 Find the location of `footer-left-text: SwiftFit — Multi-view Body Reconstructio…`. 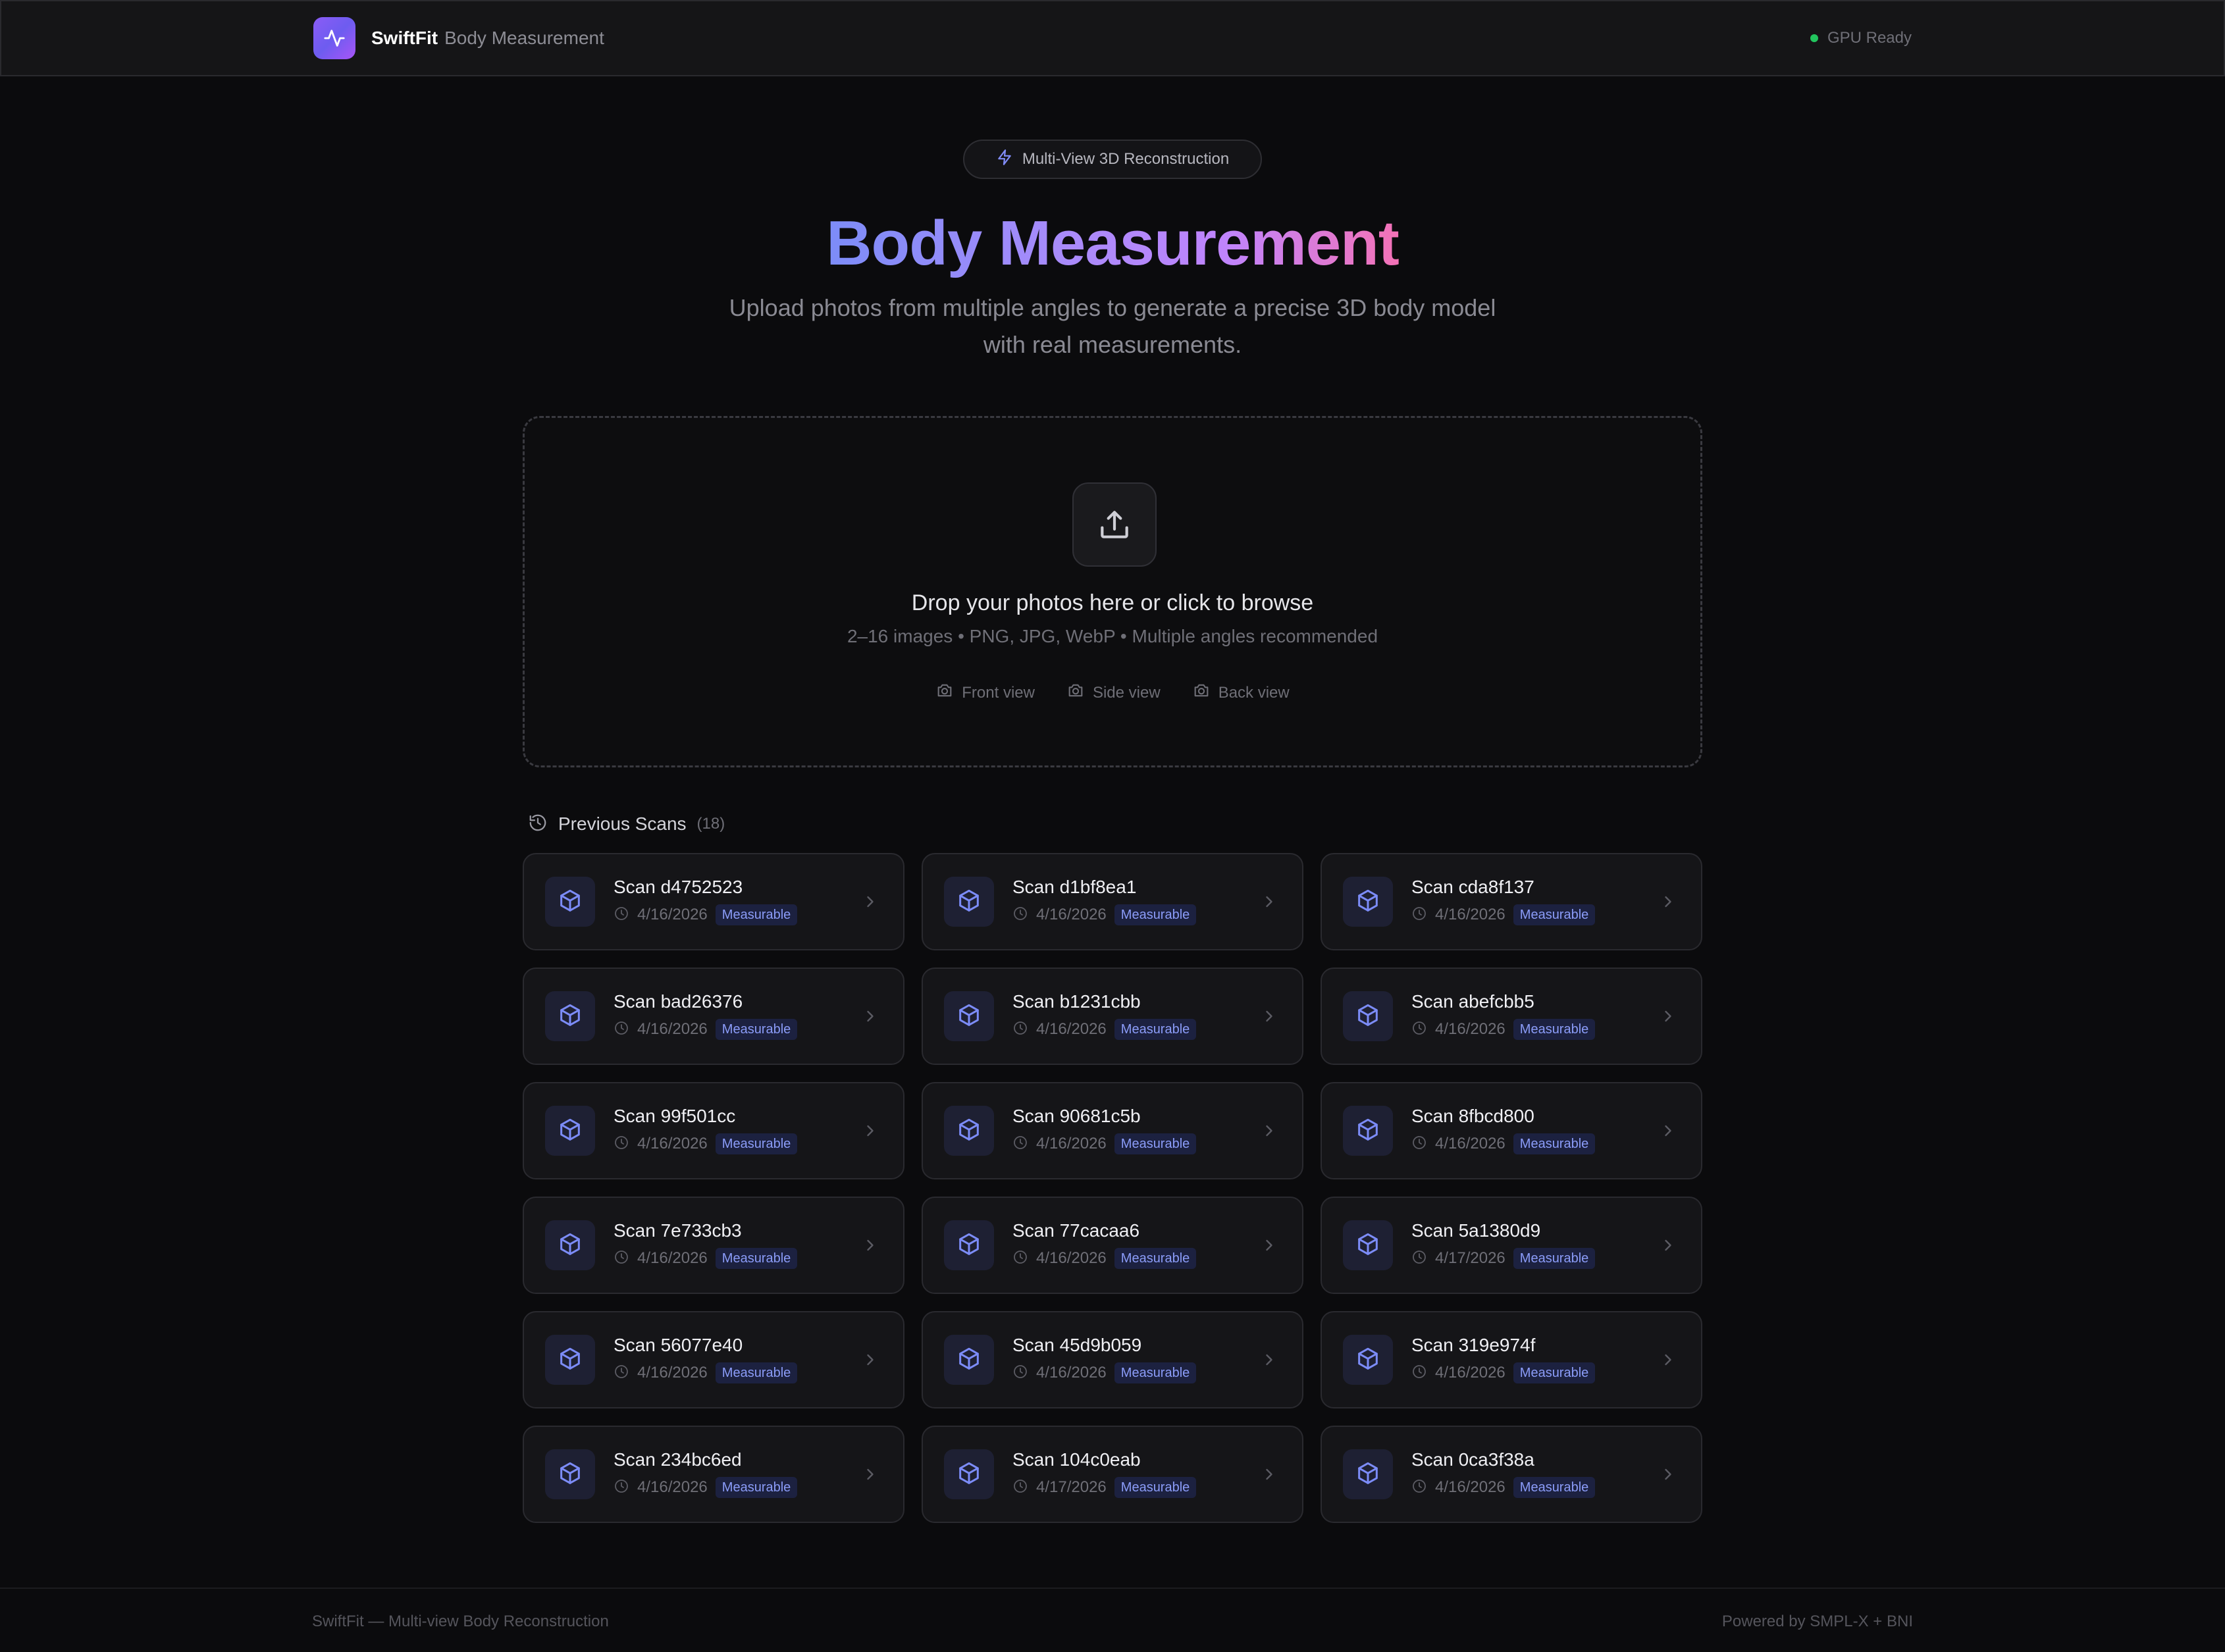

footer-left-text: SwiftFit — Multi-view Body Reconstructio… is located at coordinates (460, 1621).